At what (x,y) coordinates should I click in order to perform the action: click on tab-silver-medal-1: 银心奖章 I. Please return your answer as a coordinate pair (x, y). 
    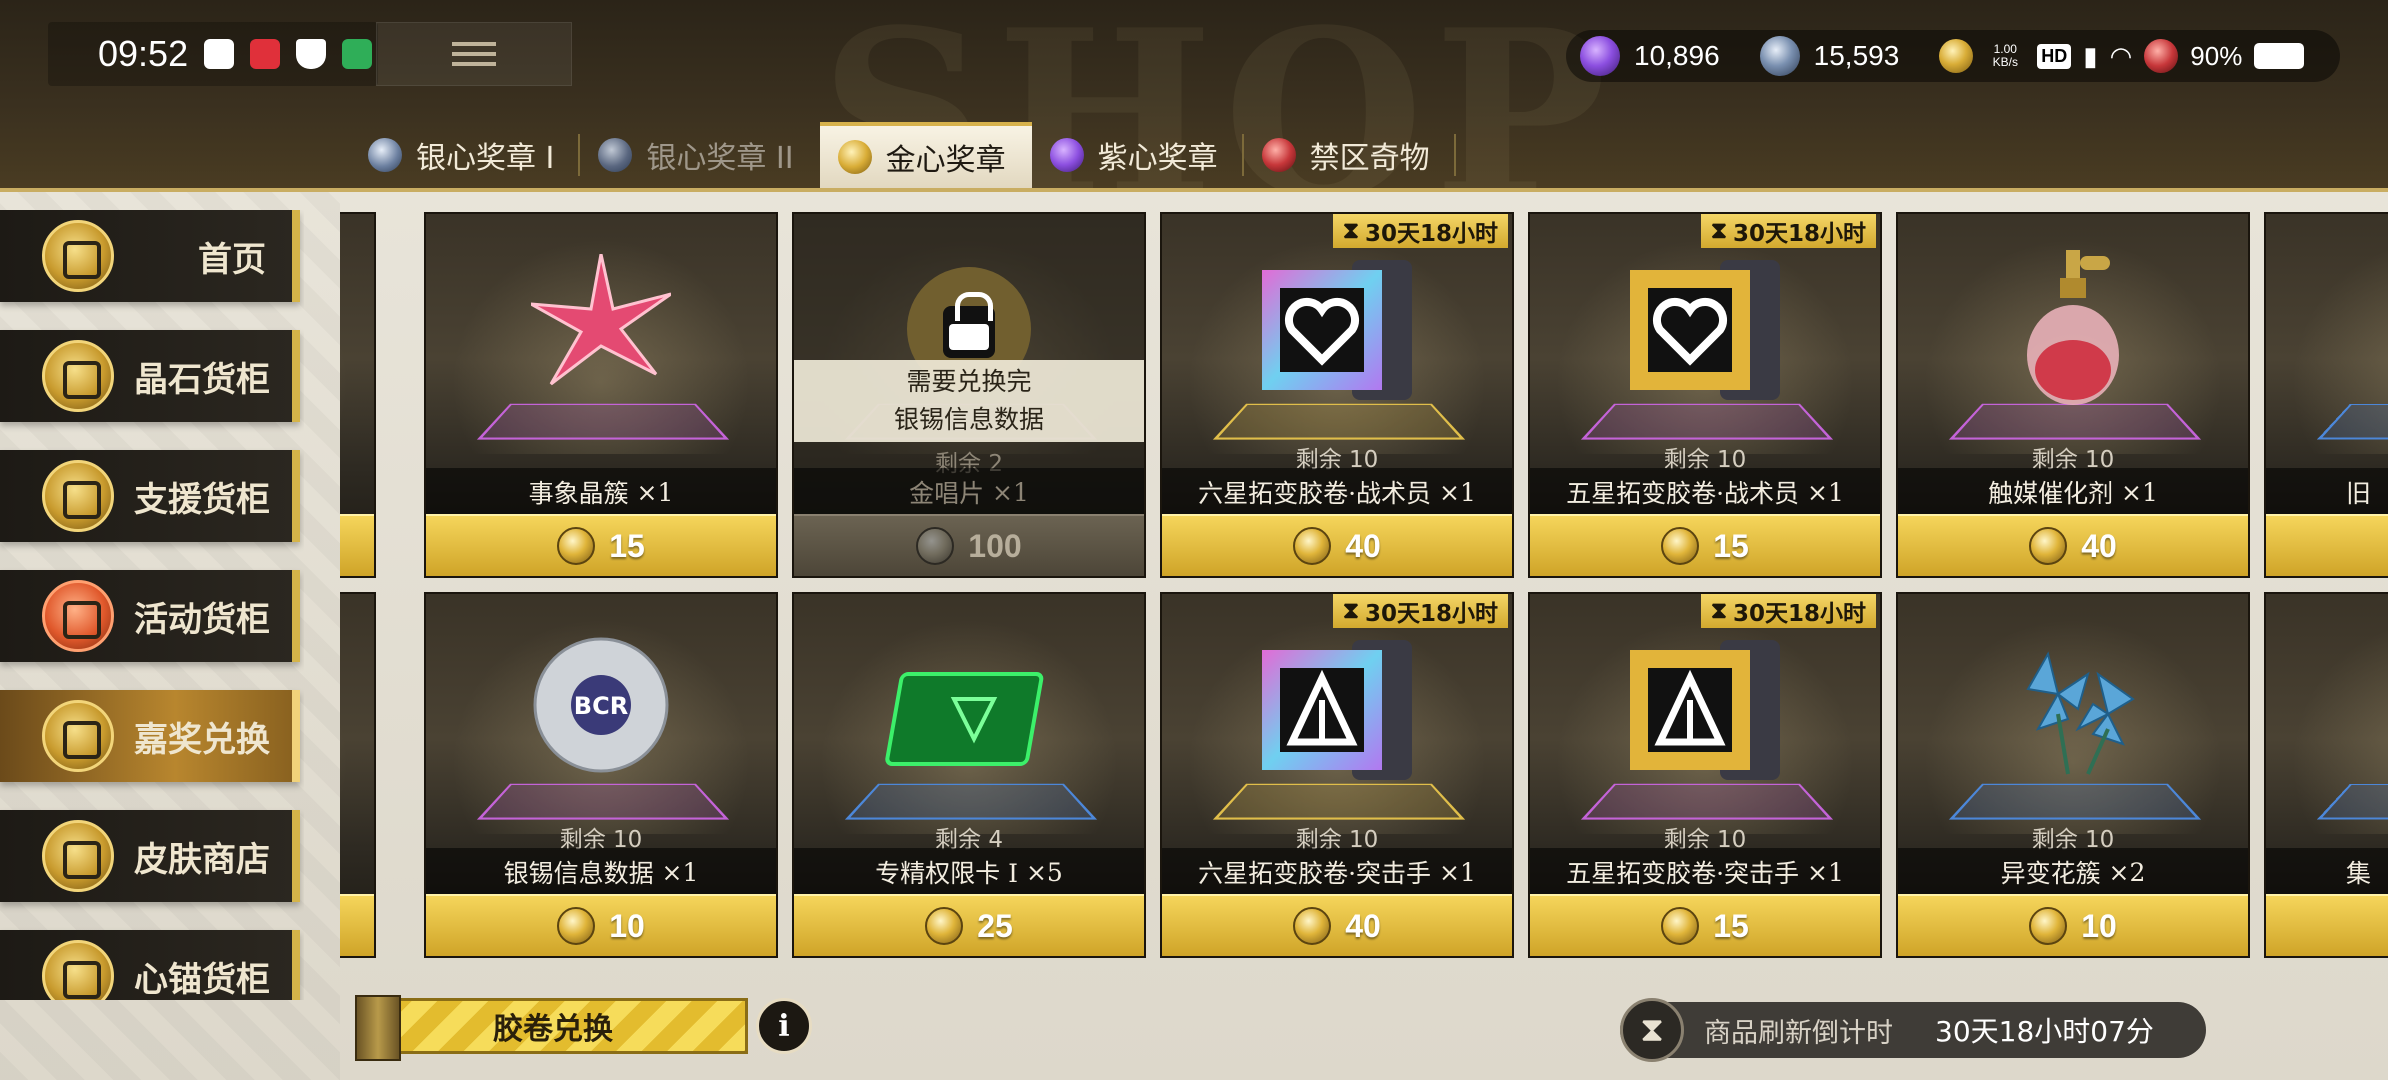
    Looking at the image, I should click on (465, 155).